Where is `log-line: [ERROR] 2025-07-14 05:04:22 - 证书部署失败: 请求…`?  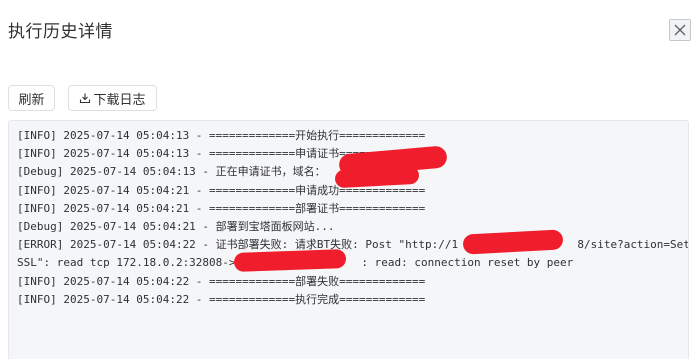
log-line: [ERROR] 2025-07-14 05:04:22 - 证书部署失败: 请求… is located at coordinates (353, 245).